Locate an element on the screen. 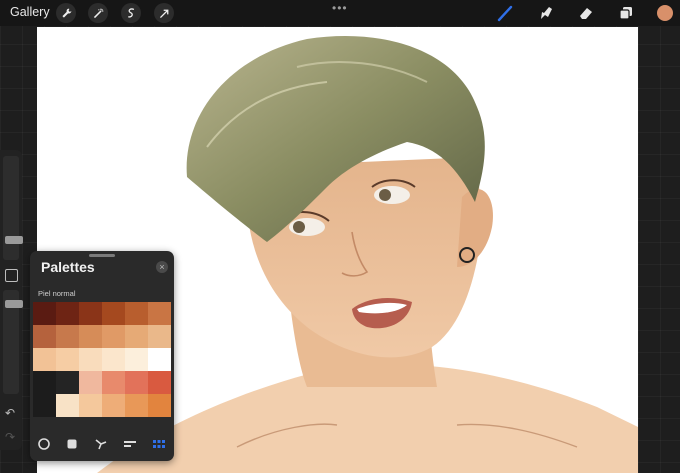 The image size is (680, 473). brush-icon is located at coordinates (505, 13).